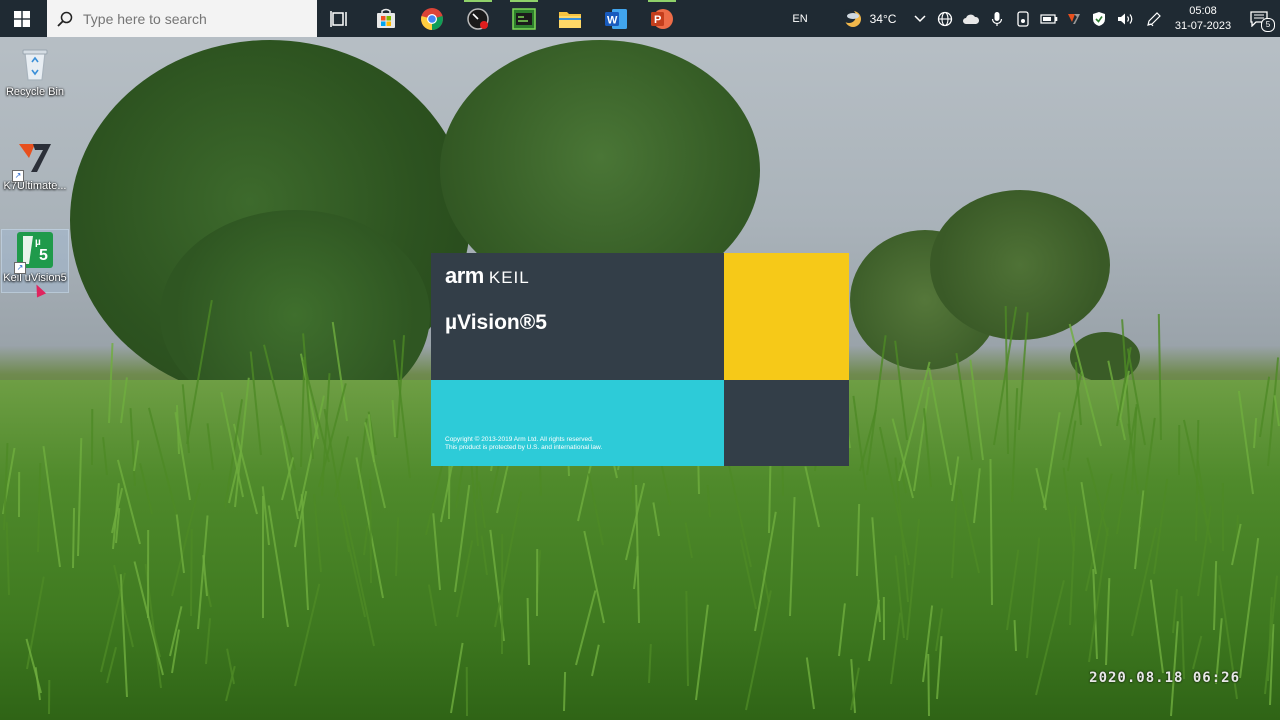 The width and height of the screenshot is (1280, 720). I want to click on taskbar: W P EN 34°C, so click(640, 18).